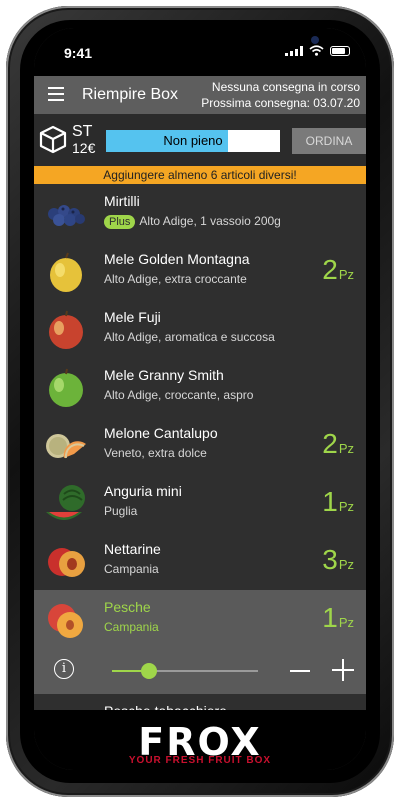 Image resolution: width=400 pixels, height=803 pixels. What do you see at coordinates (155, 453) in the screenshot?
I see `item-desc: Veneto, extra dolce` at bounding box center [155, 453].